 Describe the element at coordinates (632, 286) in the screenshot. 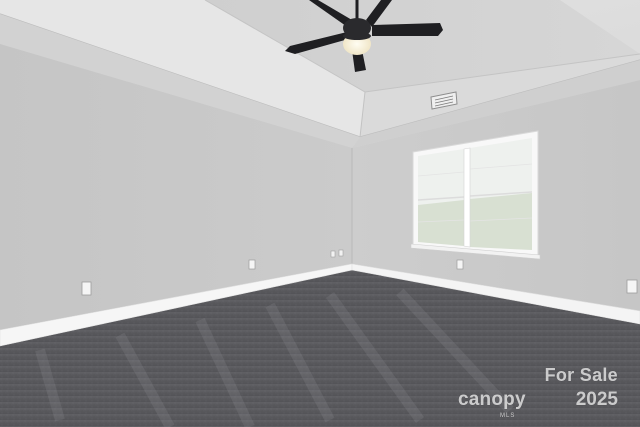

I see `outlet-right-edge` at that location.